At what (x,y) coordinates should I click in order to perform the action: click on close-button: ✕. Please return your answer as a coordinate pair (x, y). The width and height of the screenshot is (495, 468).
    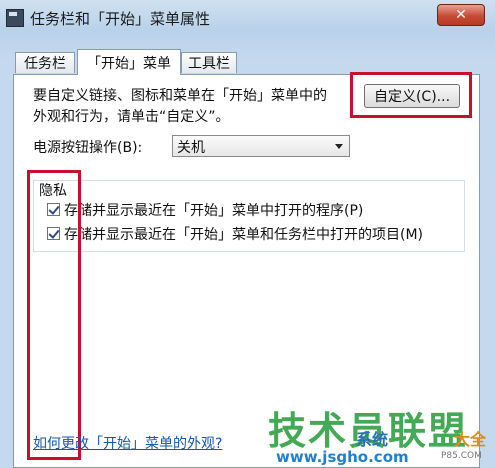
    Looking at the image, I should click on (461, 15).